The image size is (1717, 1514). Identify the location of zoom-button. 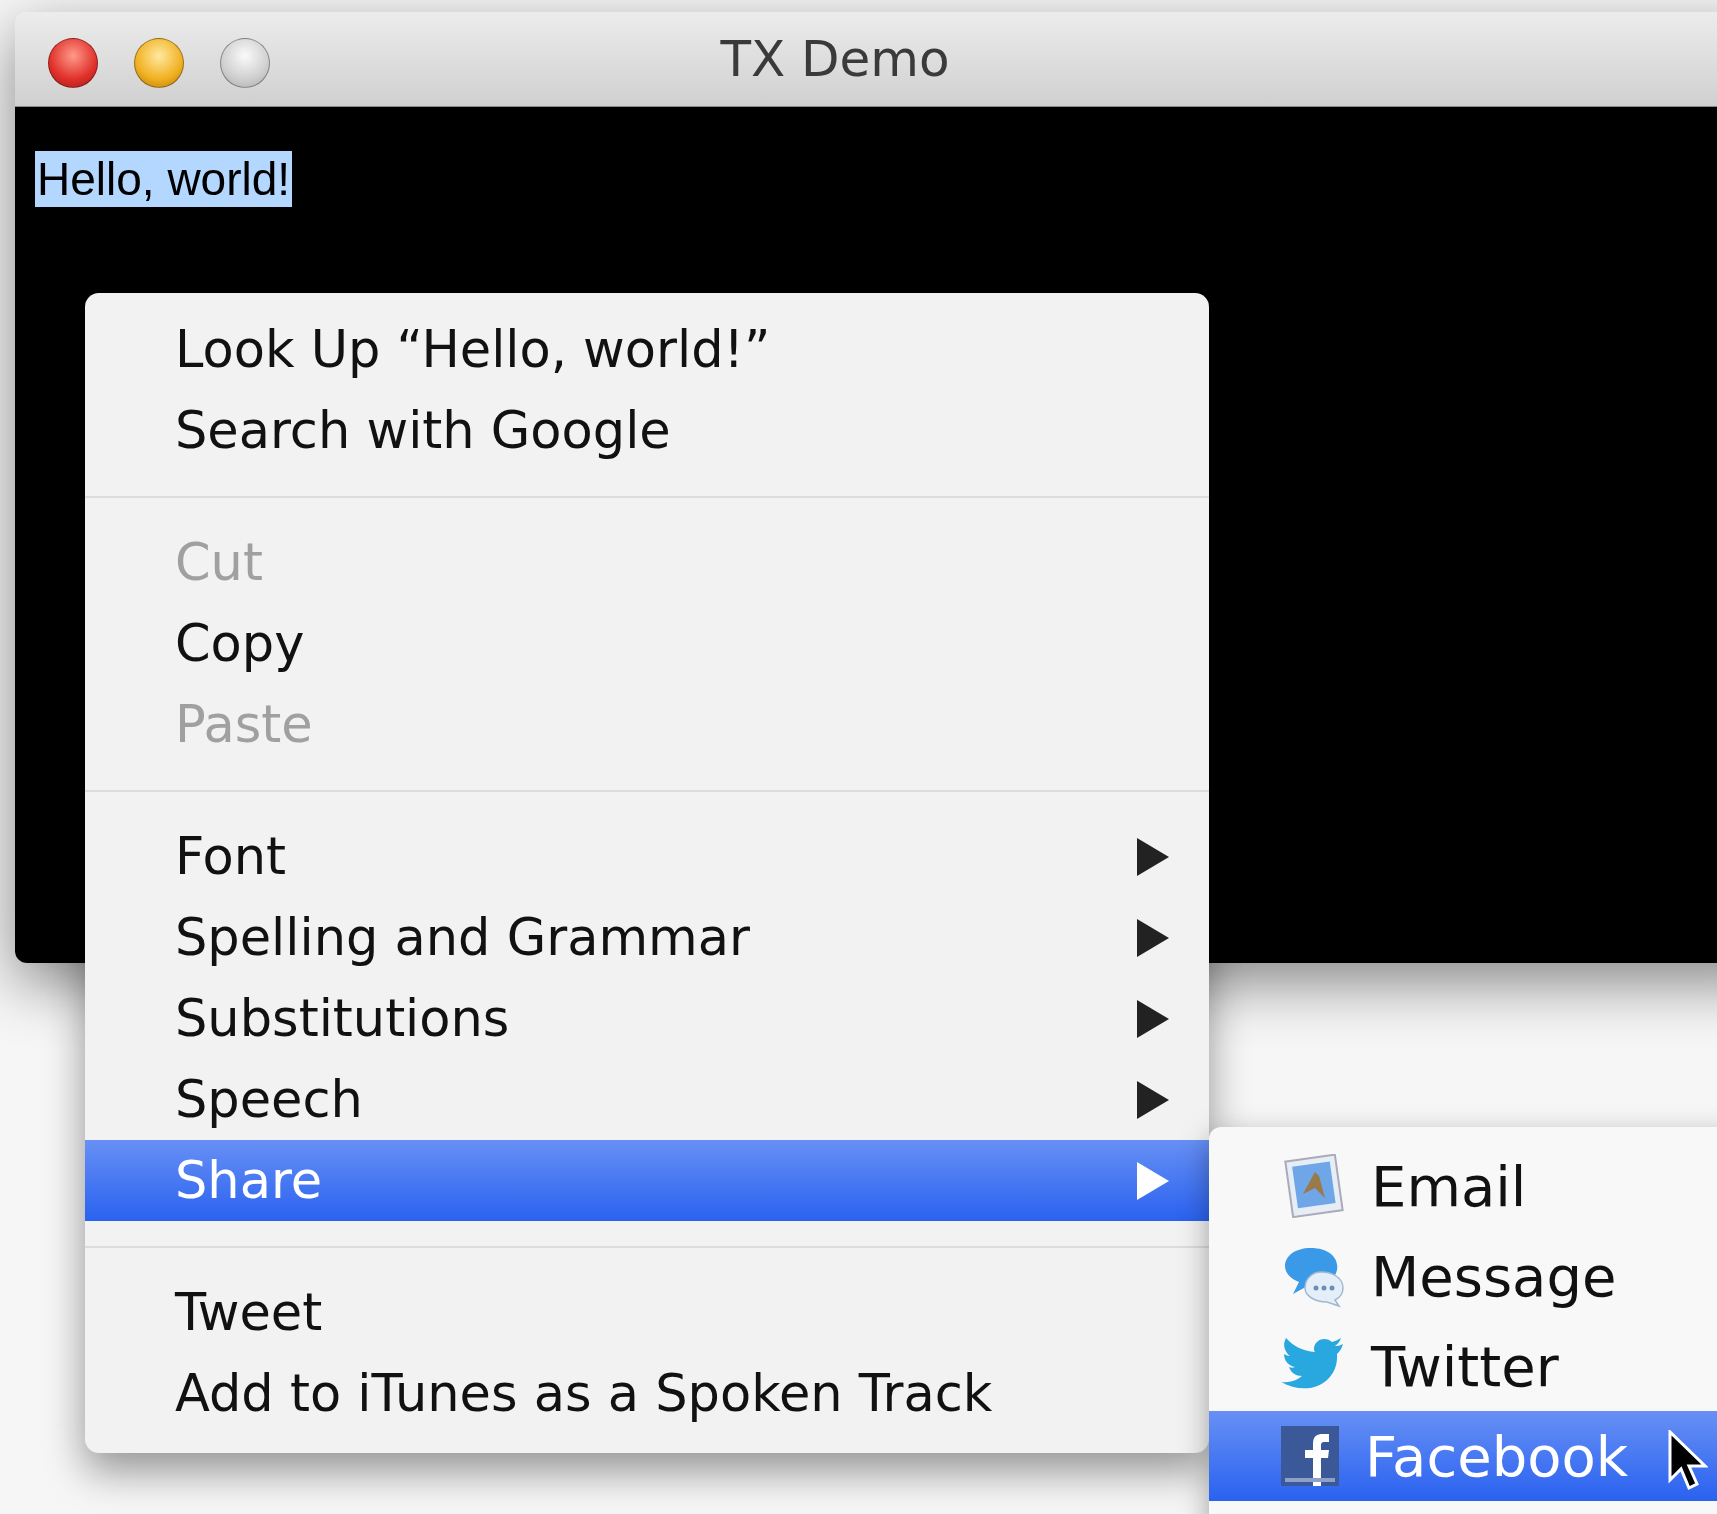
(245, 63).